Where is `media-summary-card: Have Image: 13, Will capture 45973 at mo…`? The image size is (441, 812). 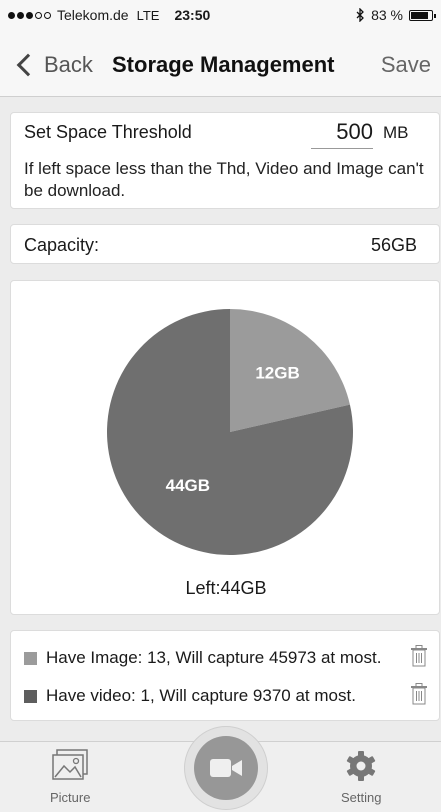
media-summary-card: Have Image: 13, Will capture 45973 at mo… is located at coordinates (225, 675).